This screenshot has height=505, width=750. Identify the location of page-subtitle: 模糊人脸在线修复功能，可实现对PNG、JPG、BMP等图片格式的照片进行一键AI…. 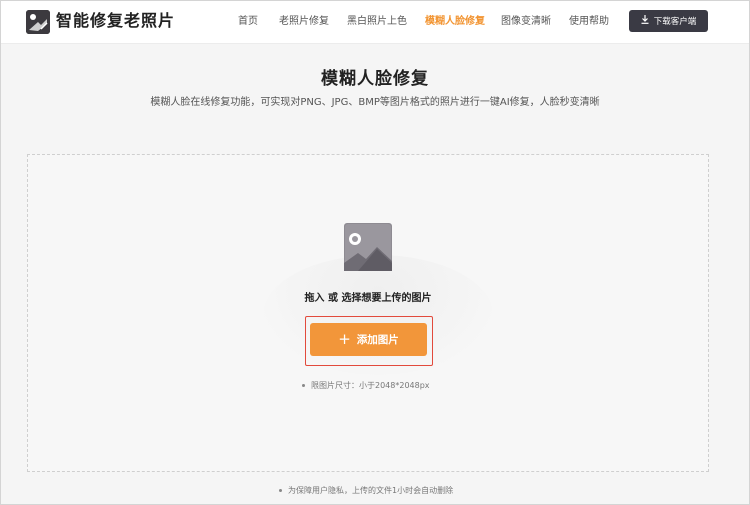
(375, 102).